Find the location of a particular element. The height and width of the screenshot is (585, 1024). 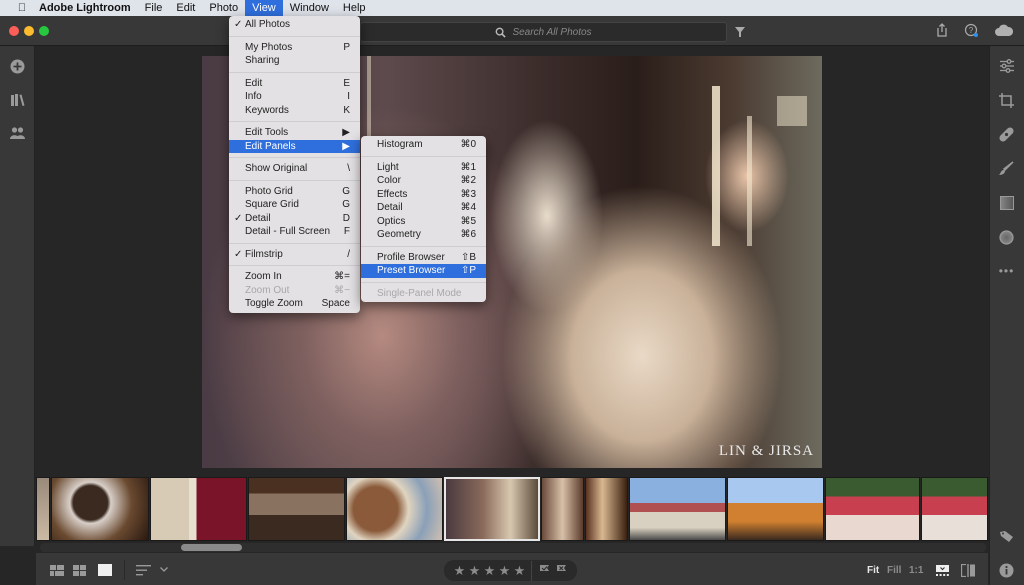

radial-gradient-icon is located at coordinates (1006, 237).